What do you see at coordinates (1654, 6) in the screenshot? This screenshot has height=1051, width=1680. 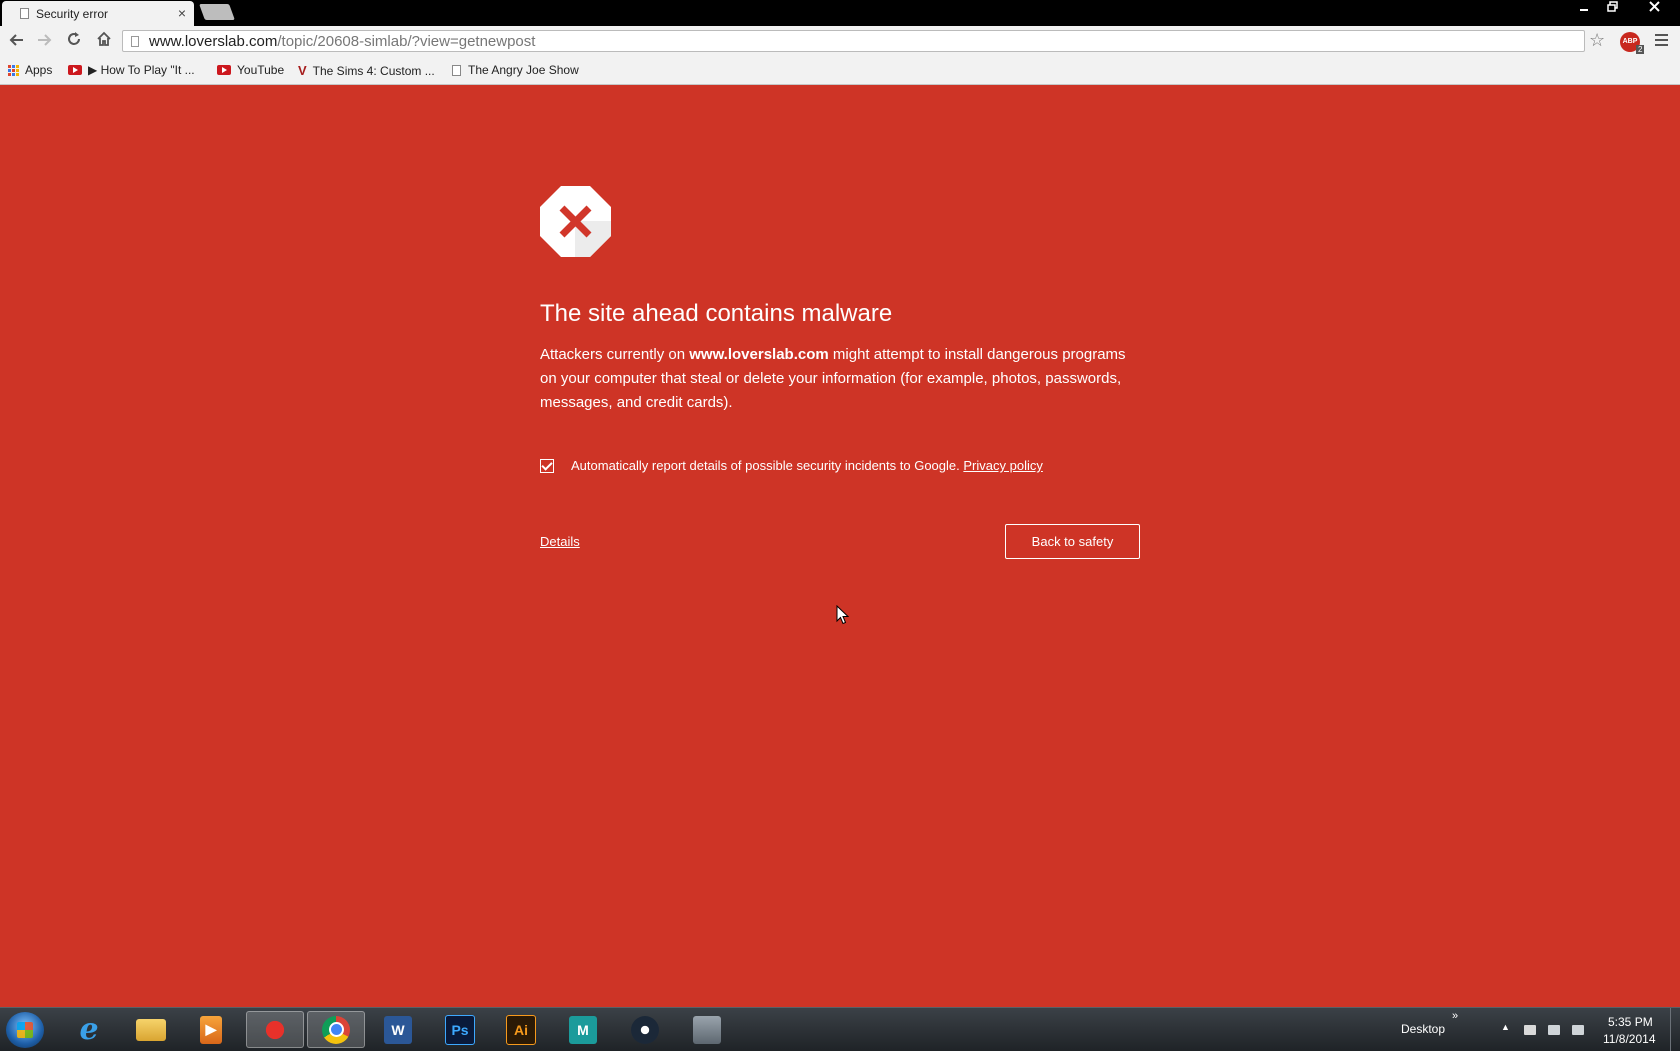 I see `close-icon` at bounding box center [1654, 6].